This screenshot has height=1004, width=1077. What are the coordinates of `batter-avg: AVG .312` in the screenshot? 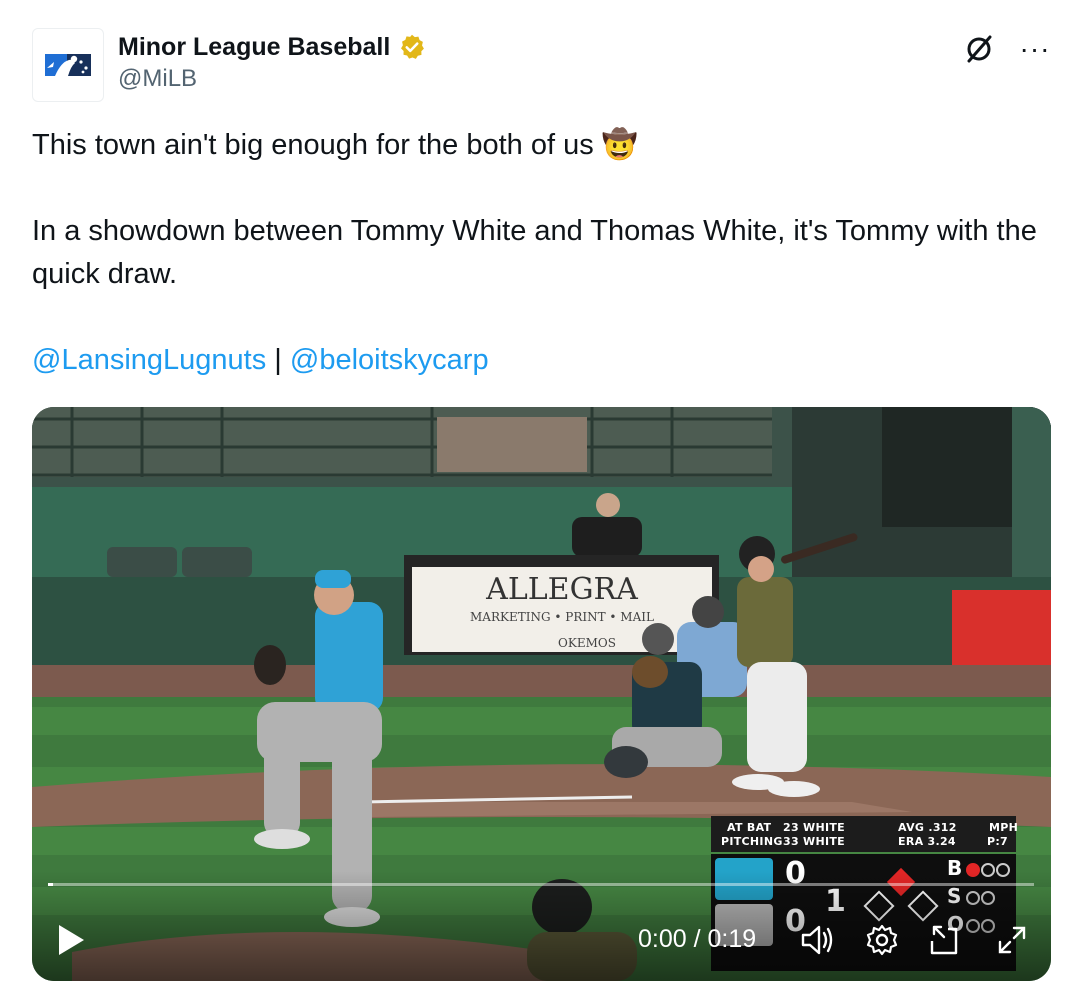 It's located at (927, 827).